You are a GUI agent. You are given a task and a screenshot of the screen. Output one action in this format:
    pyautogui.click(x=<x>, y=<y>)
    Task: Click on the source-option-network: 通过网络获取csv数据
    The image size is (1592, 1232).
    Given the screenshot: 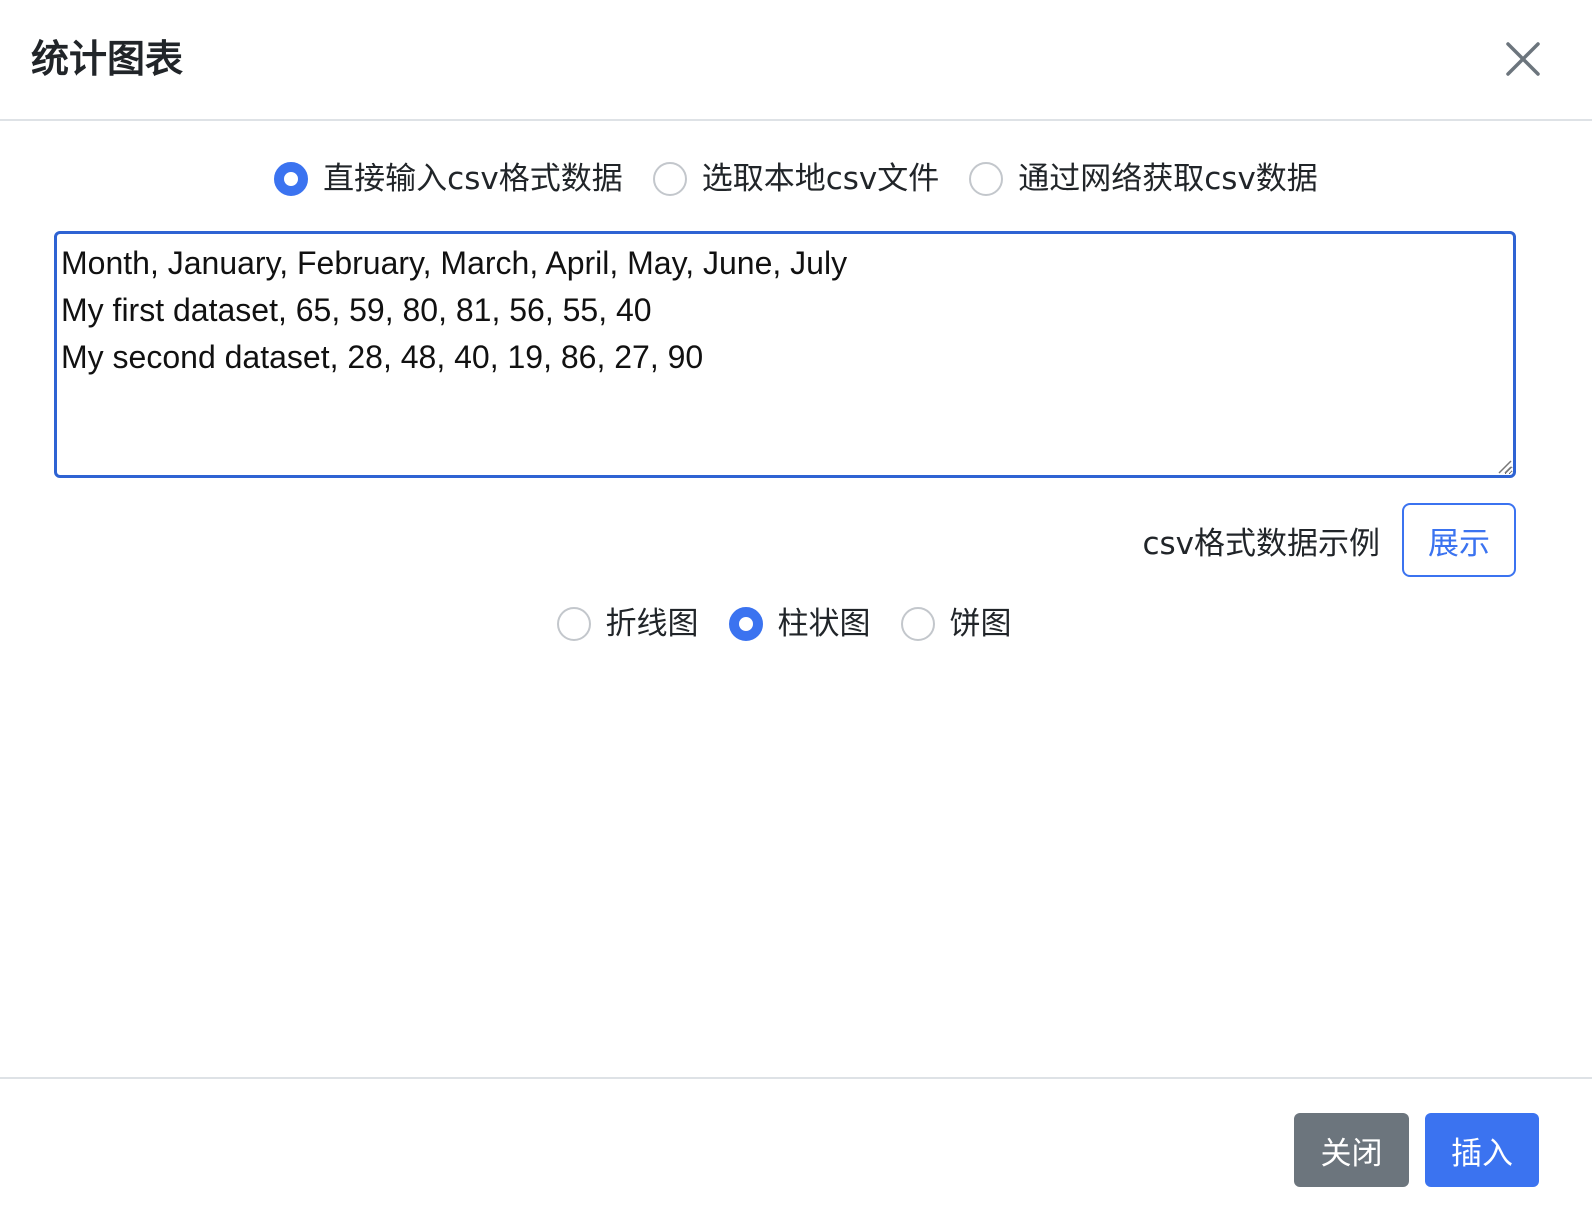 What is the action you would take?
    pyautogui.click(x=1143, y=179)
    